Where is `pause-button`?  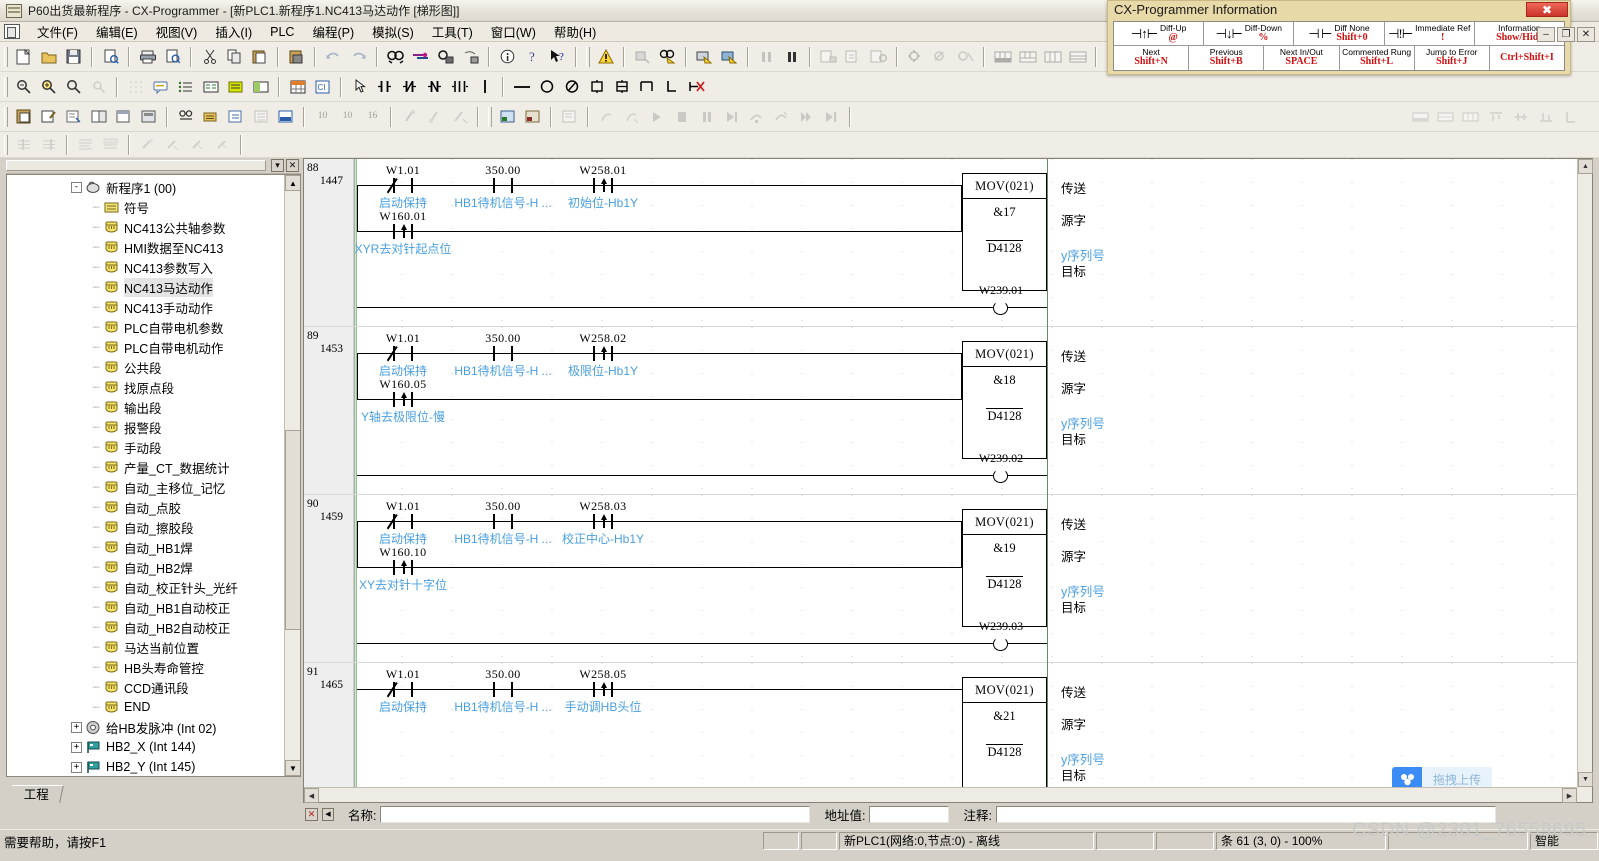 pause-button is located at coordinates (791, 57).